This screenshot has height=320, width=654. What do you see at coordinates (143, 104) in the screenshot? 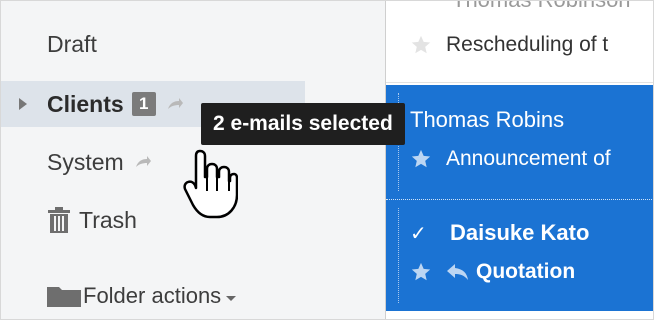
I see `unread-count-badge: 1` at bounding box center [143, 104].